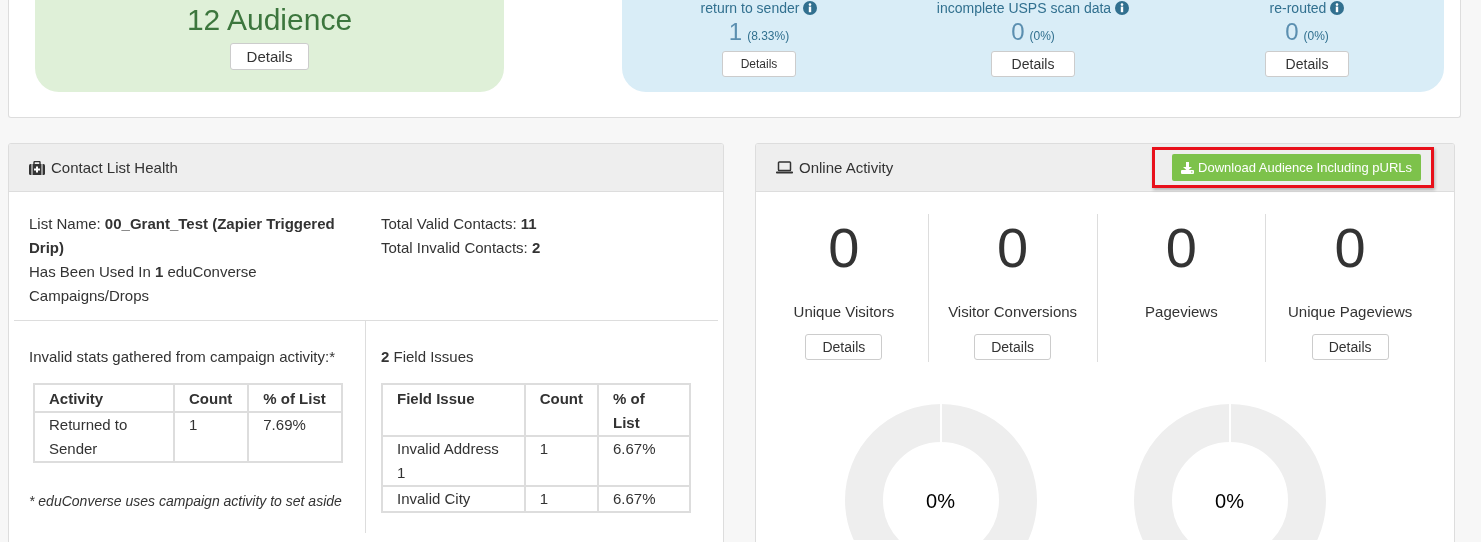  Describe the element at coordinates (750, 8) in the screenshot. I see `stat-label-text: return to sender` at that location.